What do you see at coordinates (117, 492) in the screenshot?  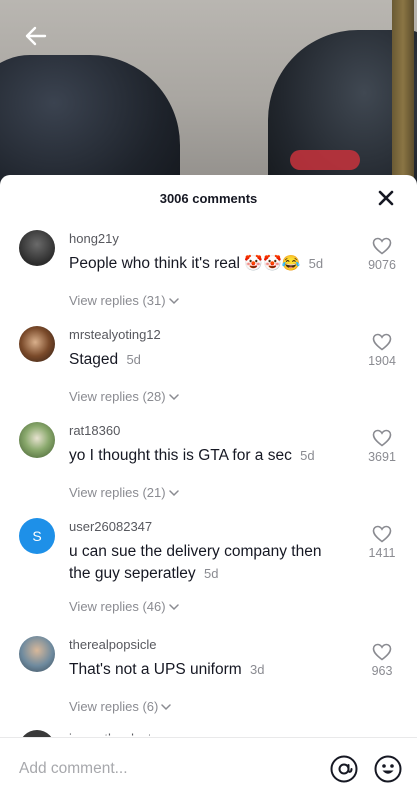 I see `view-replies-label: View replies (21)` at bounding box center [117, 492].